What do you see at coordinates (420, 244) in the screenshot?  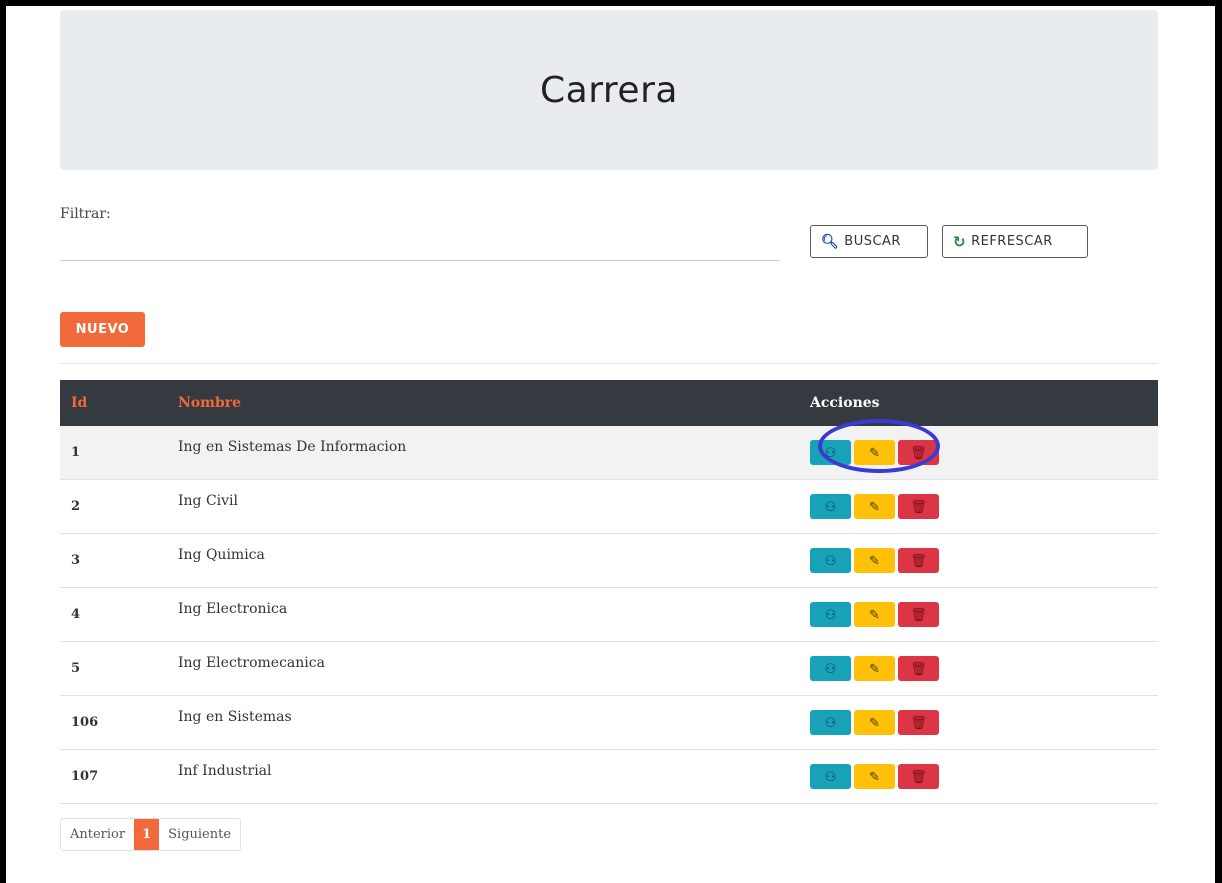 I see `filter-input` at bounding box center [420, 244].